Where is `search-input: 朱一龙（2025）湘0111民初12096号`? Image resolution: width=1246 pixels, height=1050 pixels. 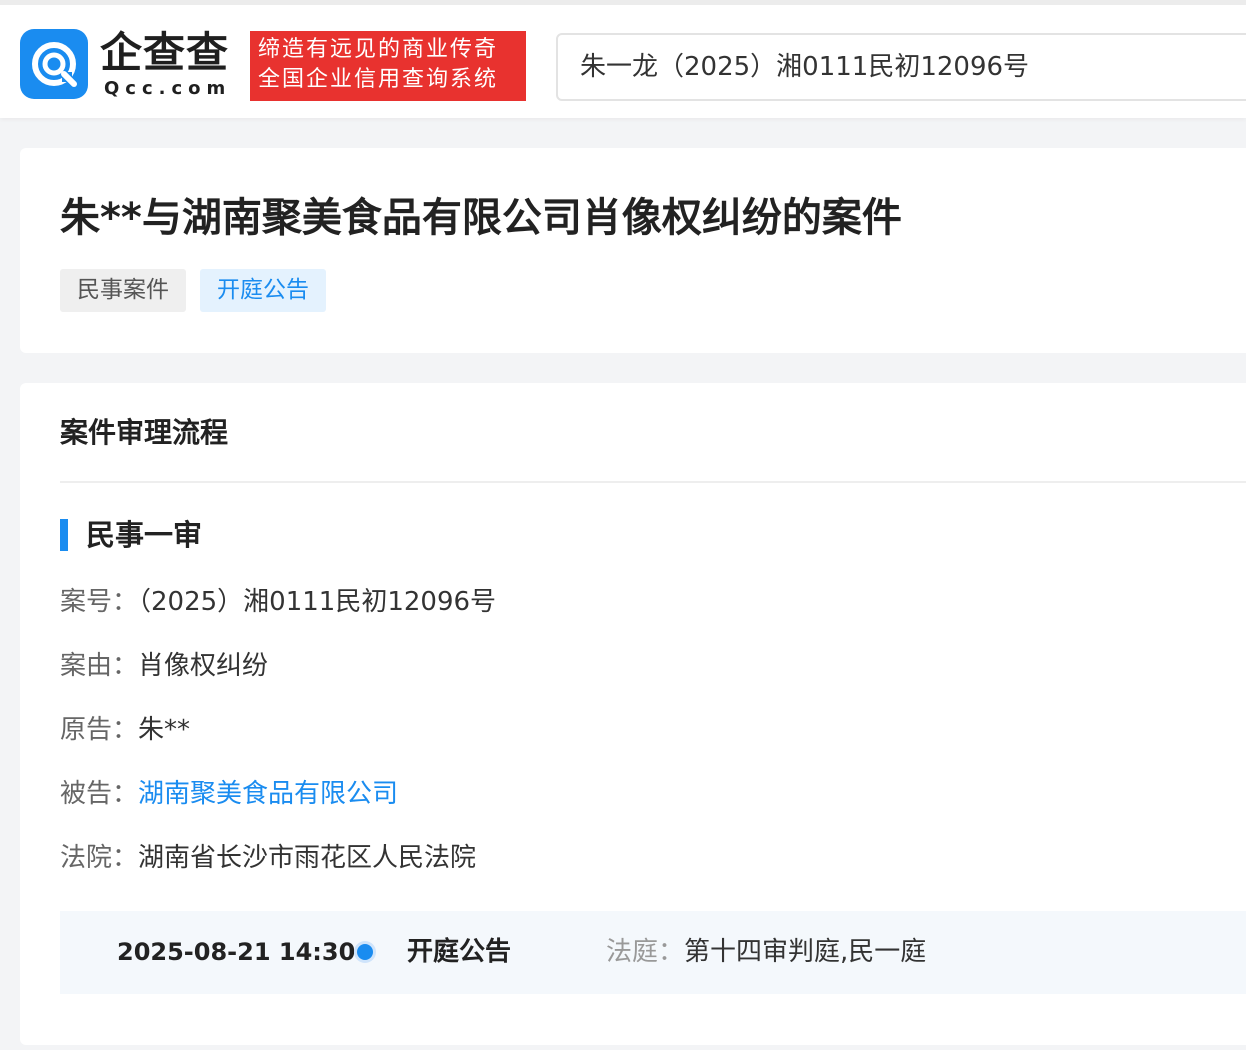
search-input: 朱一龙（2025）湘0111民初12096号 is located at coordinates (901, 67).